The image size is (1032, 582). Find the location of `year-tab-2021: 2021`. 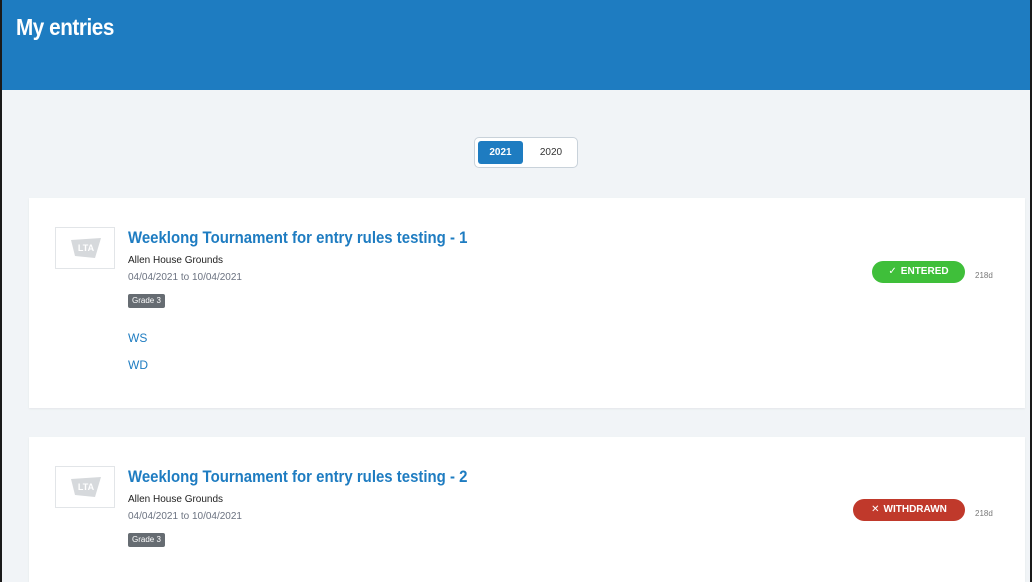

year-tab-2021: 2021 is located at coordinates (500, 152).